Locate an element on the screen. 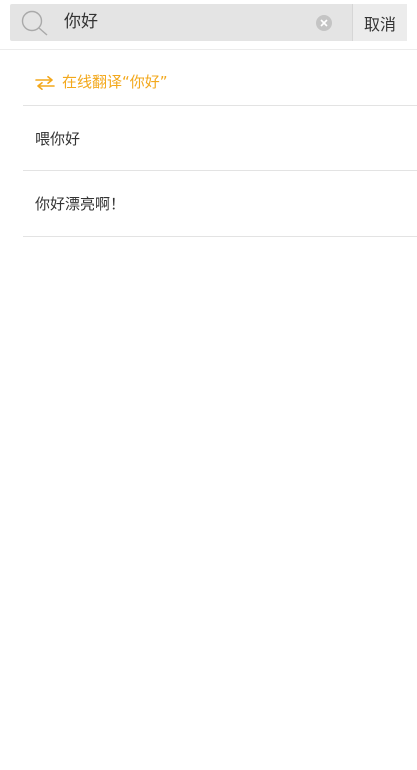 The width and height of the screenshot is (417, 770). search-icon is located at coordinates (35, 23).